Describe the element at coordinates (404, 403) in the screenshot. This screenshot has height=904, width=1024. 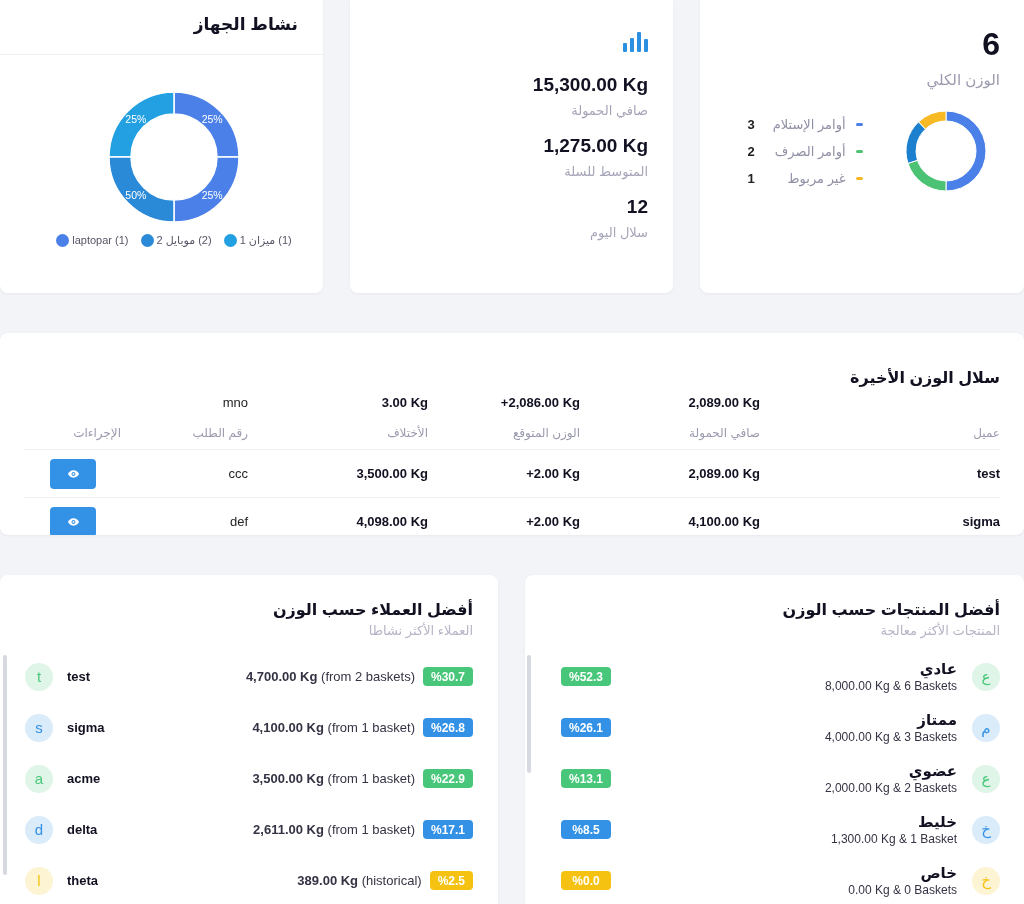
I see `table-cell-text: 3.00 Kg` at that location.